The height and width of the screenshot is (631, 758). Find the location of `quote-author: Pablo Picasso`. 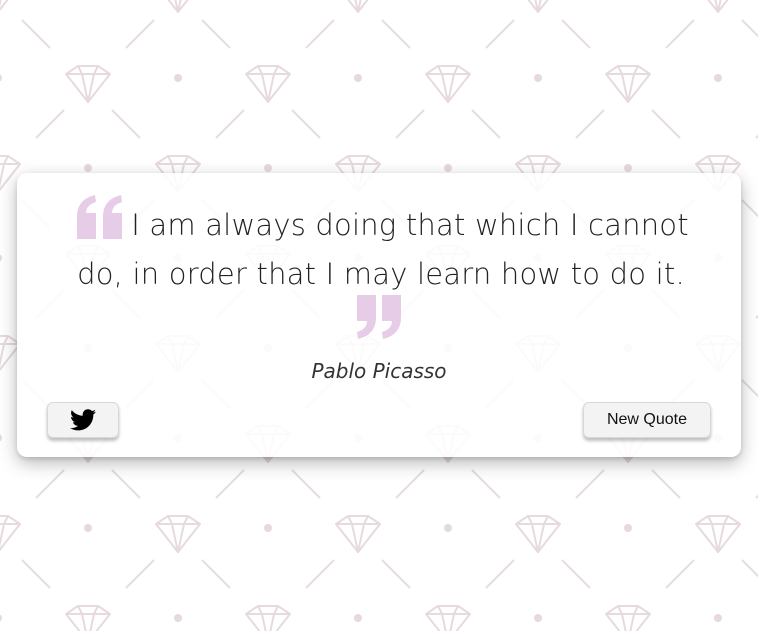

quote-author: Pablo Picasso is located at coordinates (379, 371).